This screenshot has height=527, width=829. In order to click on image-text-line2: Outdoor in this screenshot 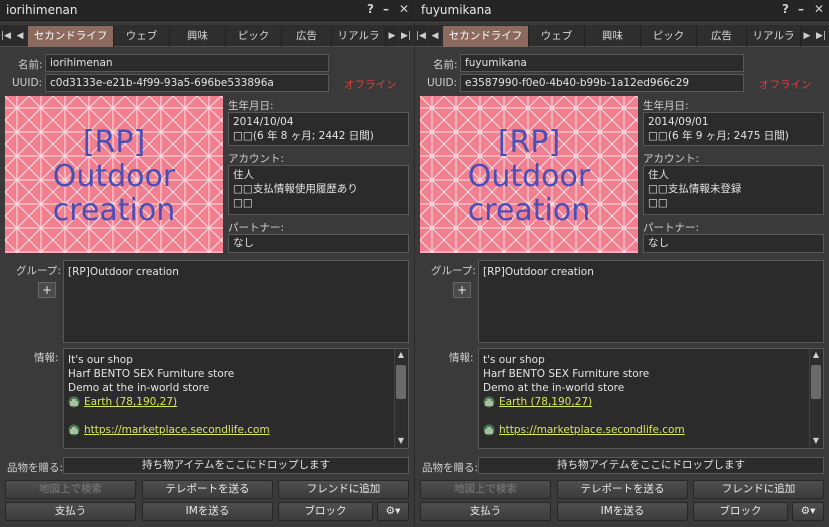, I will do `click(529, 176)`.